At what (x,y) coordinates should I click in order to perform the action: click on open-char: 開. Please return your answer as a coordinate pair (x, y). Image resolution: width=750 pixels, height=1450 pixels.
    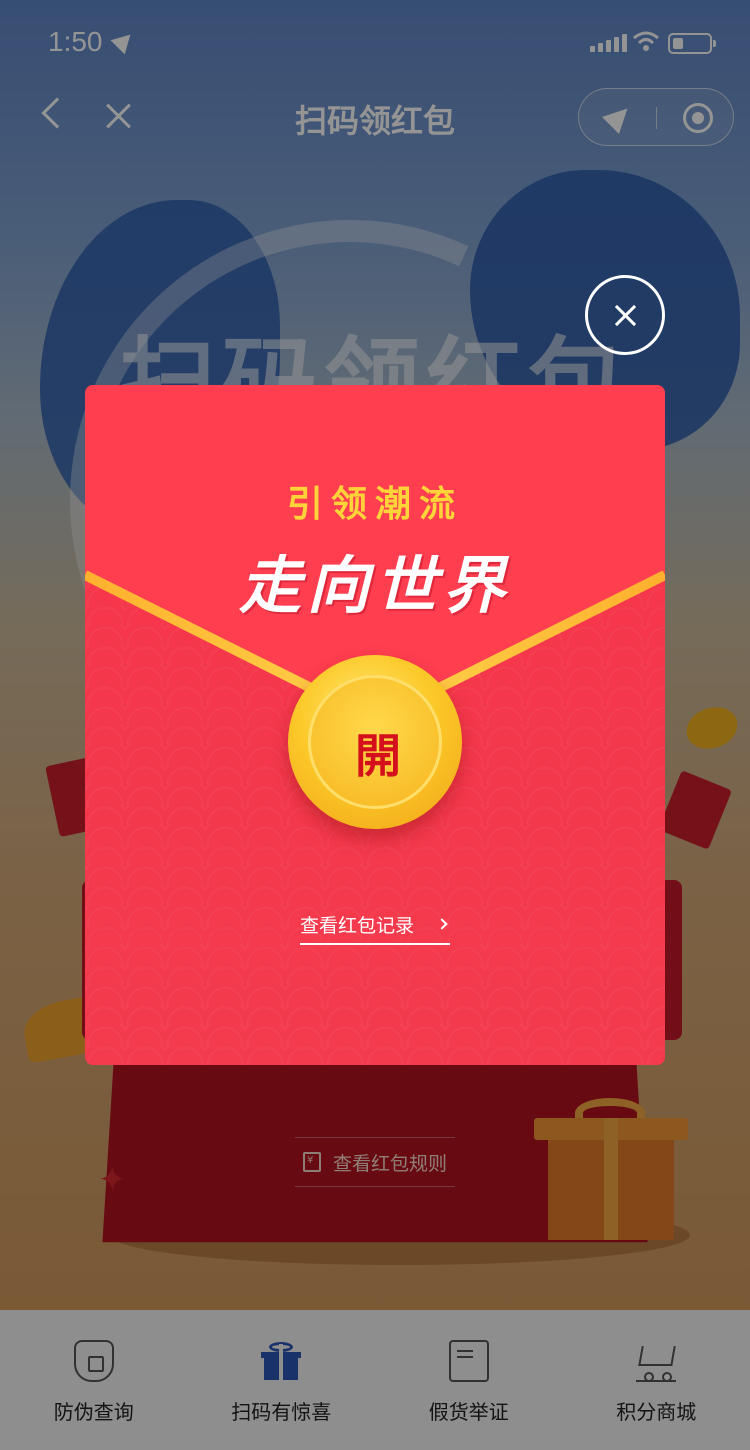
    Looking at the image, I should click on (378, 756).